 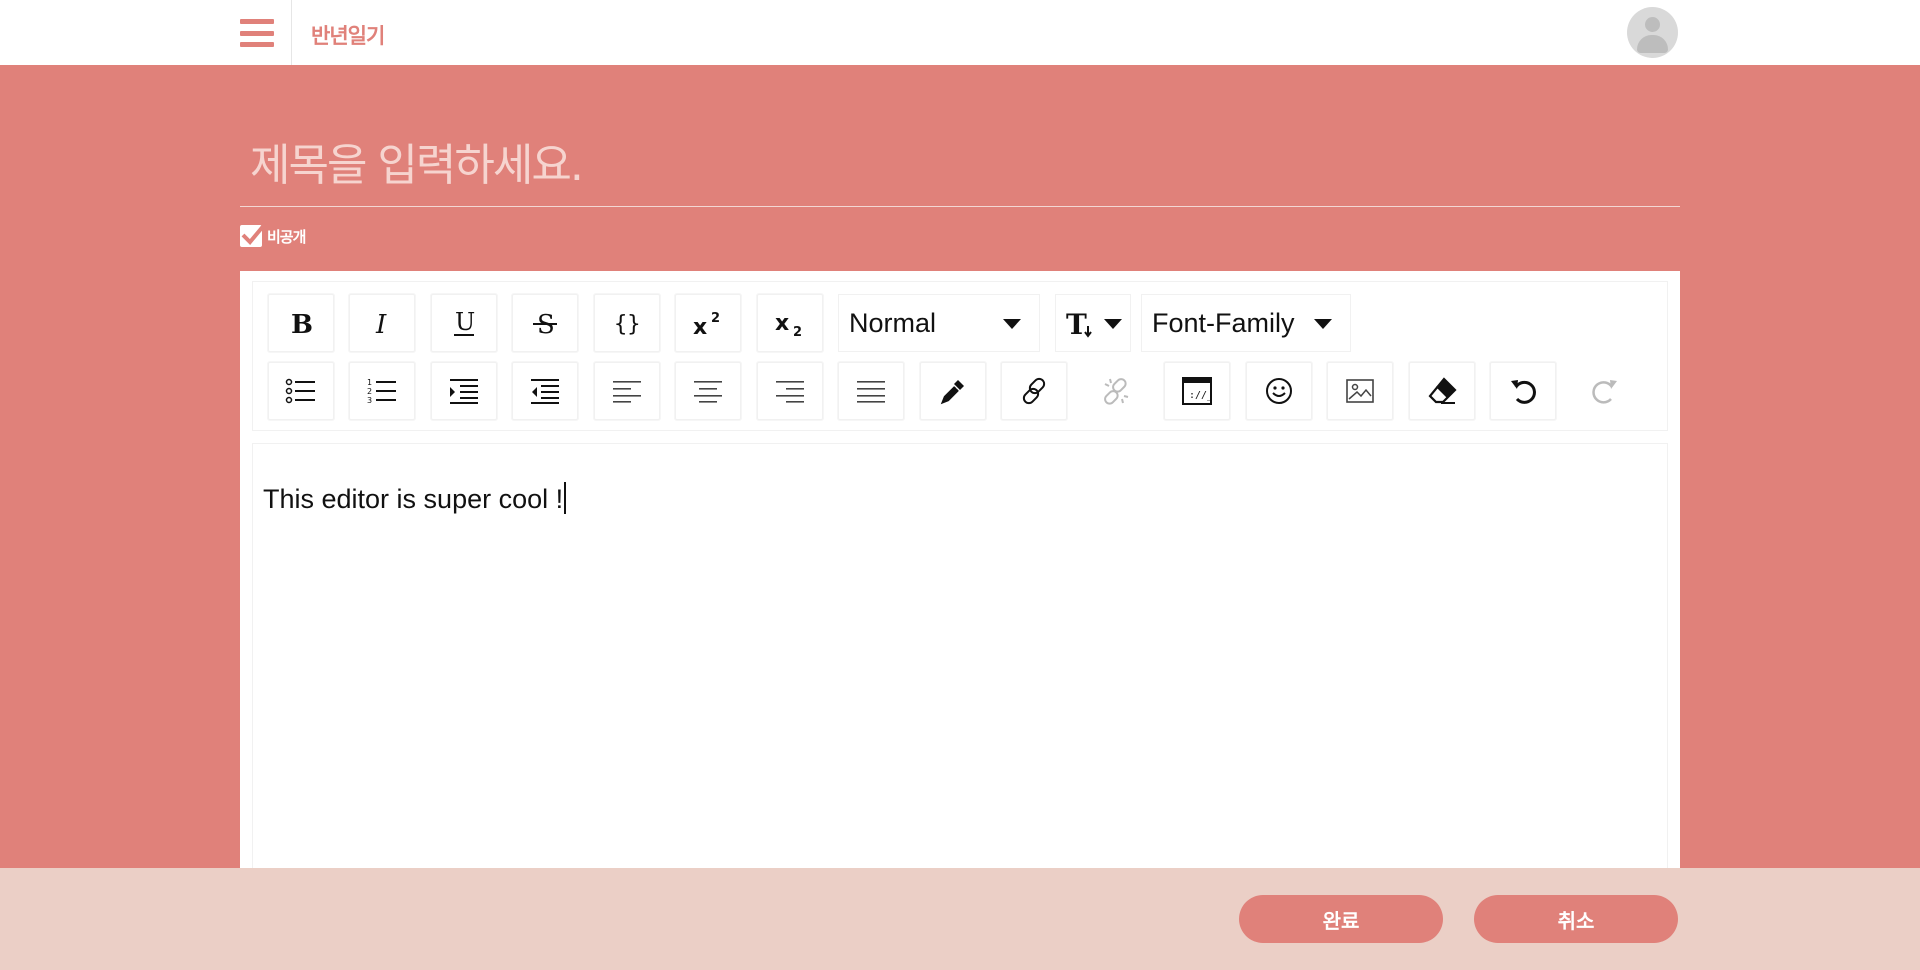 I want to click on align-right-icon, so click(x=790, y=392).